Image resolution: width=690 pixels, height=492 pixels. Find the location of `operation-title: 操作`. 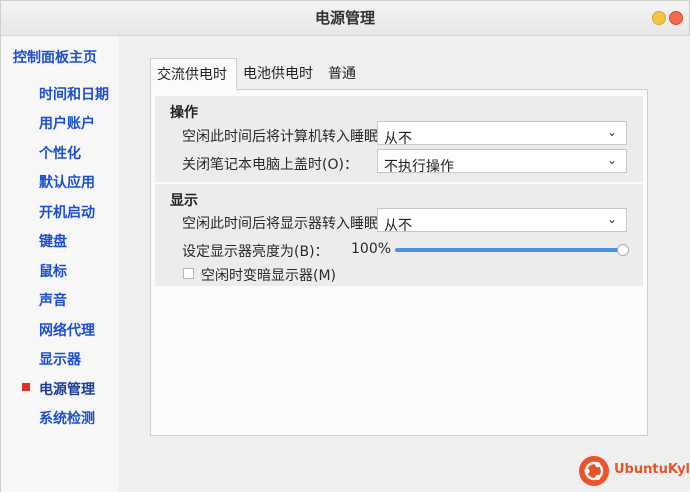

operation-title: 操作 is located at coordinates (184, 113).